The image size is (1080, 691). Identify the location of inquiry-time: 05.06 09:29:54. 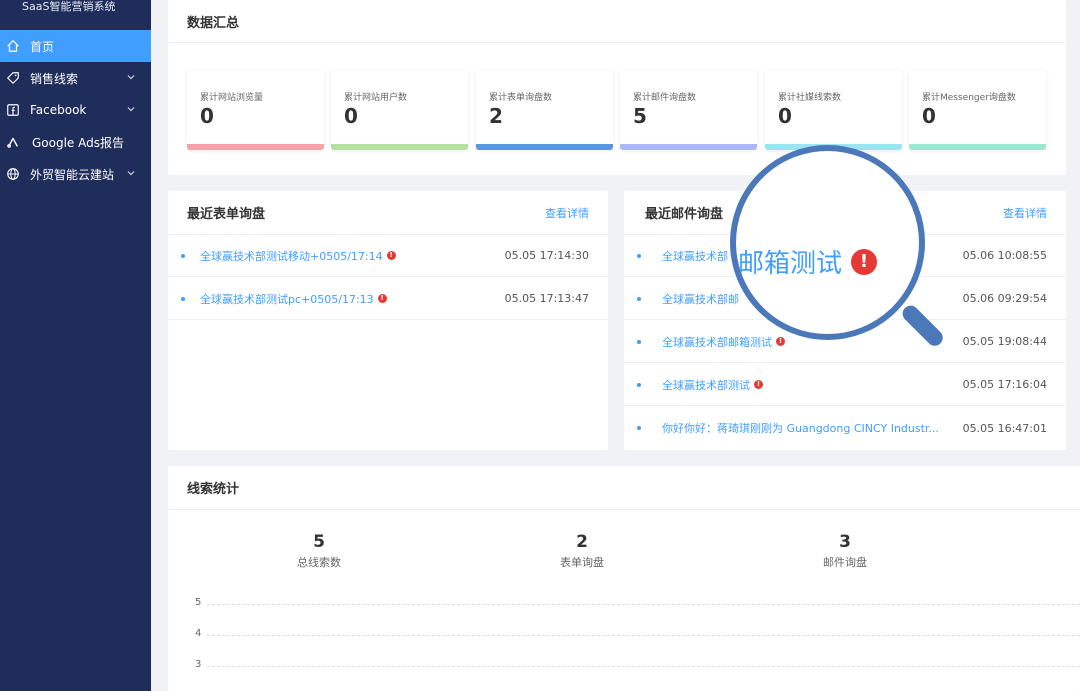
(1004, 298).